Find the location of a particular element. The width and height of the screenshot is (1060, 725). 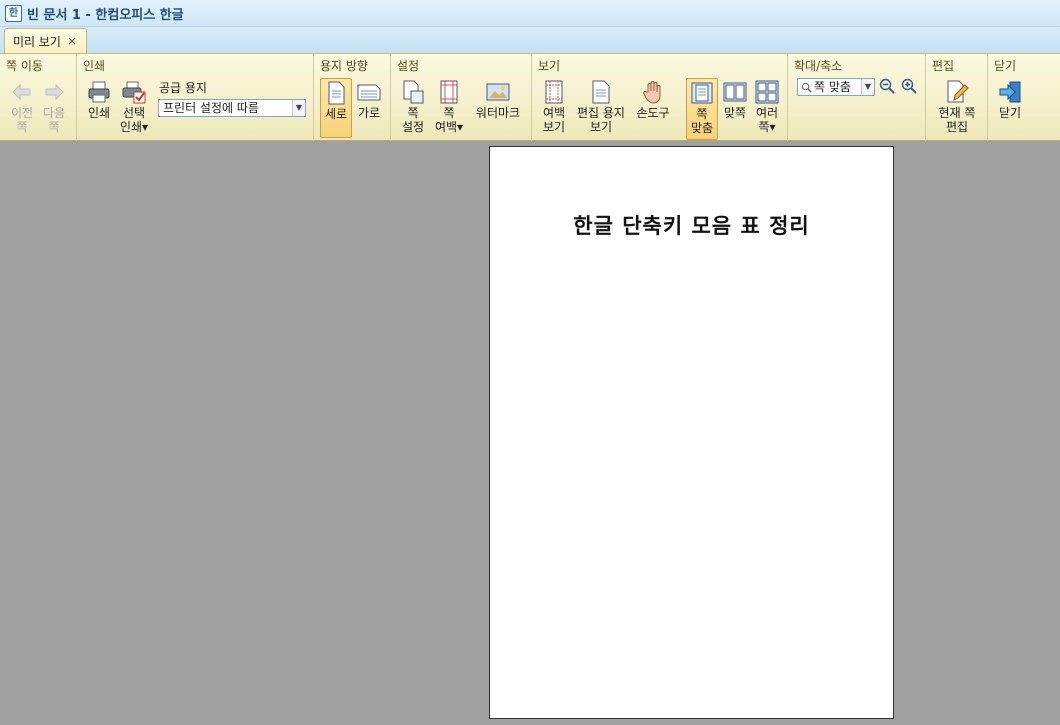

printer-check-icon is located at coordinates (134, 92).